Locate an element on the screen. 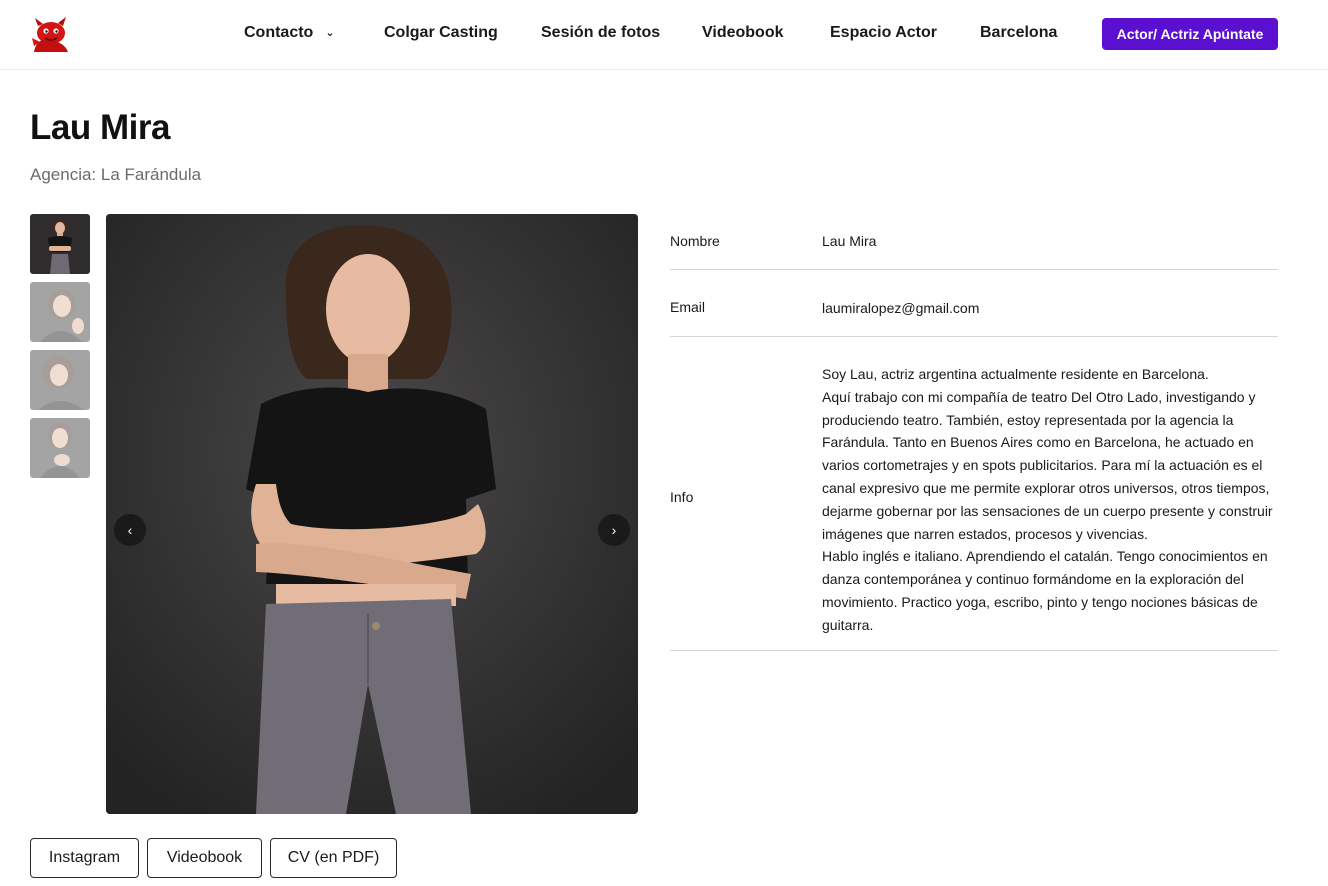 The width and height of the screenshot is (1328, 886). nav-espacio-actor: Espacio Actor is located at coordinates (883, 33).